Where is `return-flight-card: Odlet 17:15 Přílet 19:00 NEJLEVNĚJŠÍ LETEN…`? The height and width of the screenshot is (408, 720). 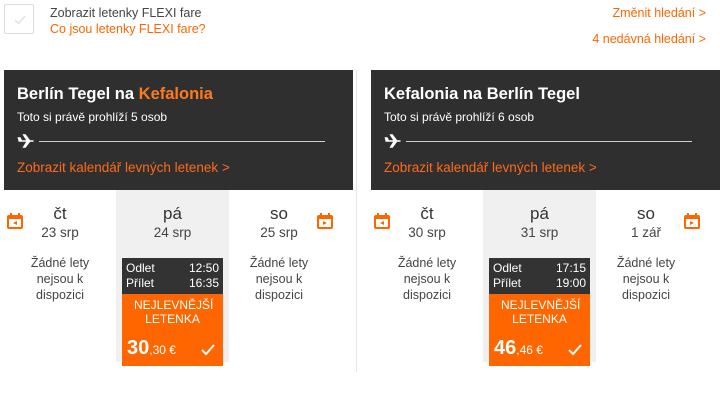 return-flight-card: Odlet 17:15 Přílet 19:00 NEJLEVNĚJŠÍ LETEN… is located at coordinates (539, 312).